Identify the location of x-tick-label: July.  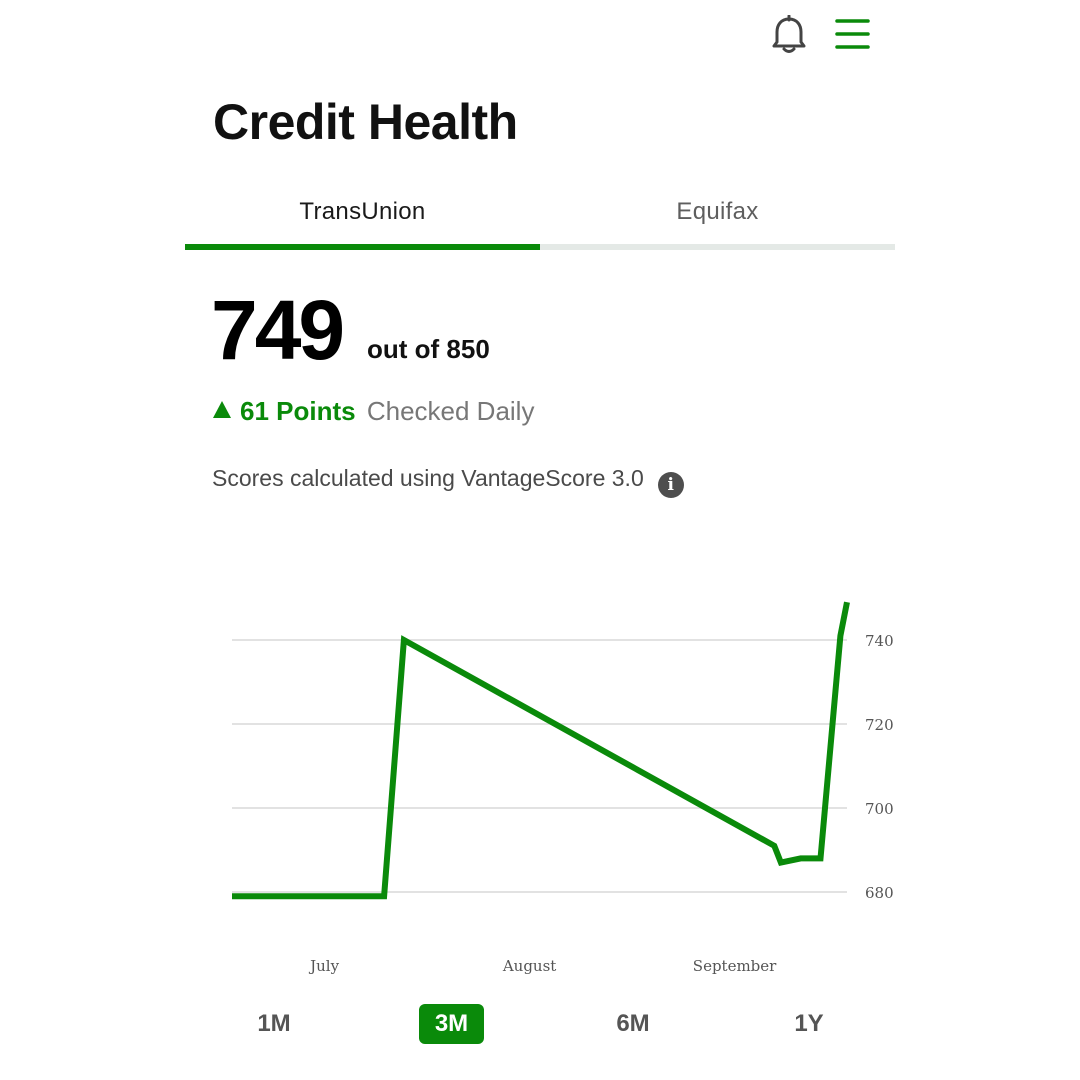
(323, 966).